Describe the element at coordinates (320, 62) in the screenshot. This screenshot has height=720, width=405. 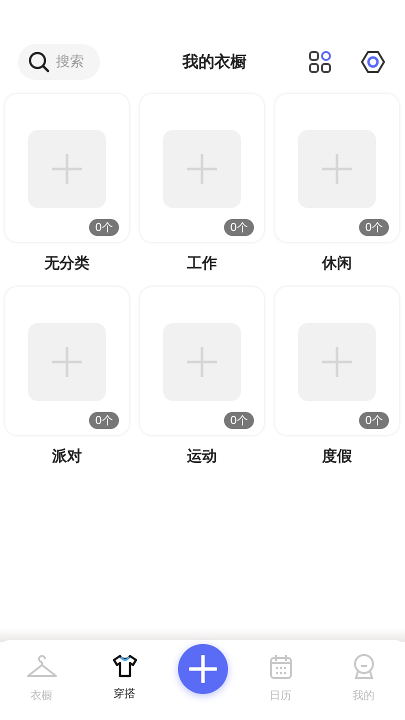
I see `grid-icon` at that location.